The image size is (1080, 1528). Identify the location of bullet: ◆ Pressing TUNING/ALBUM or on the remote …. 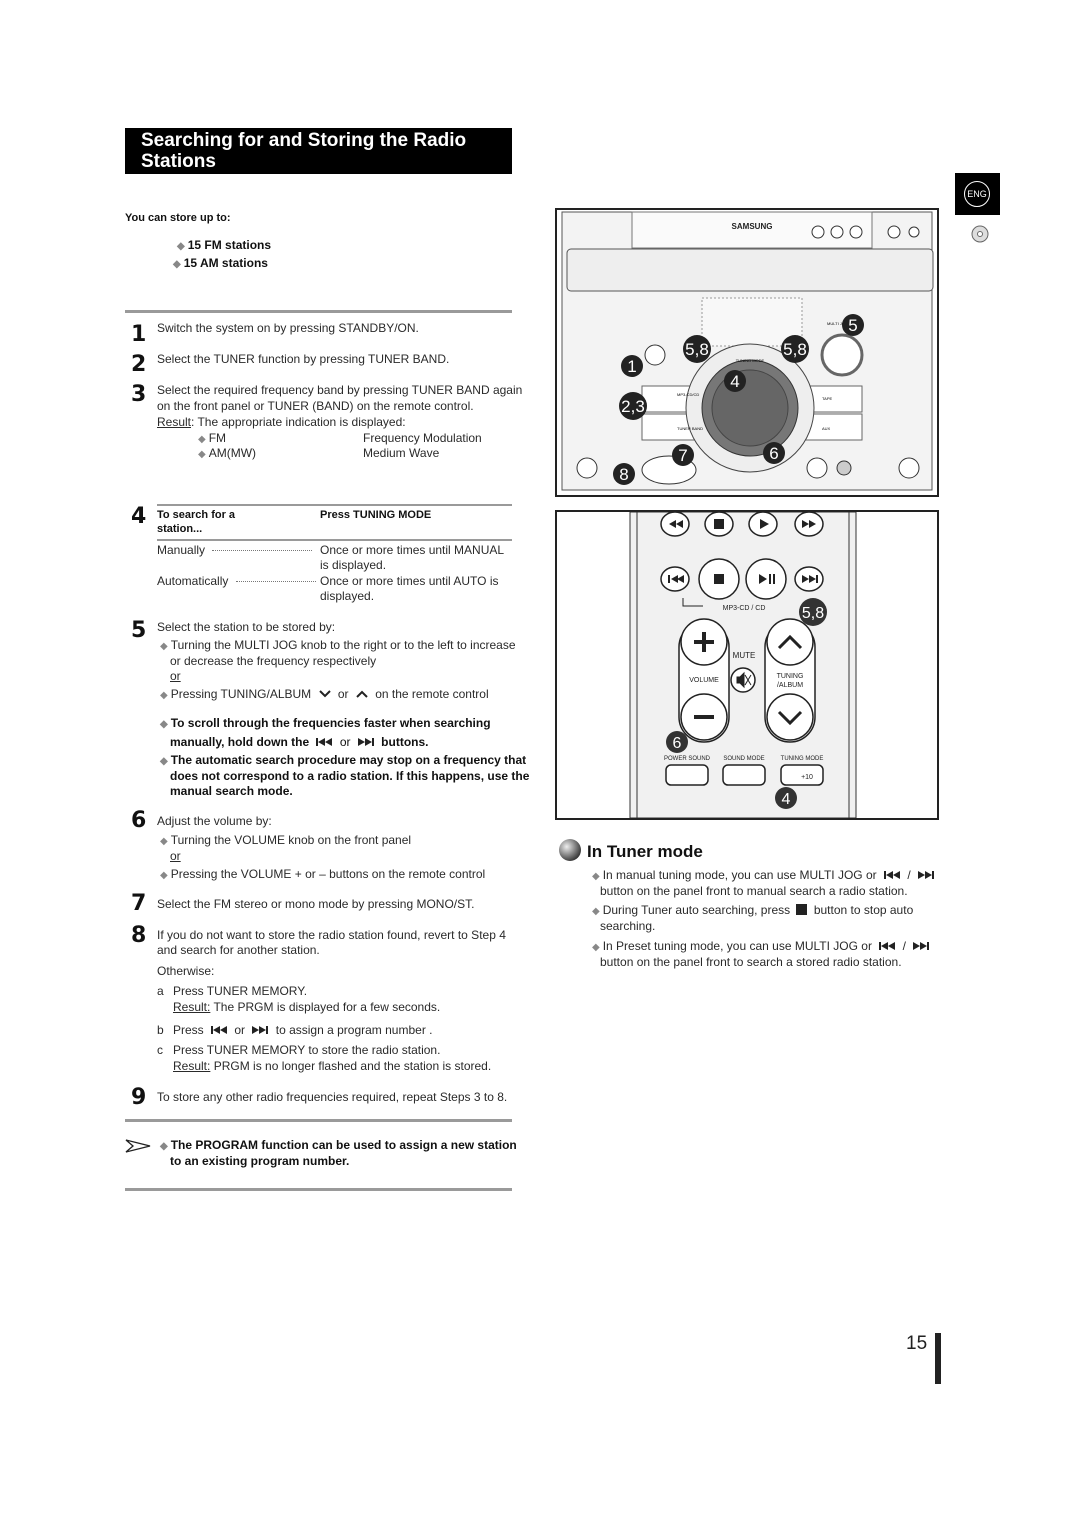
(324, 694).